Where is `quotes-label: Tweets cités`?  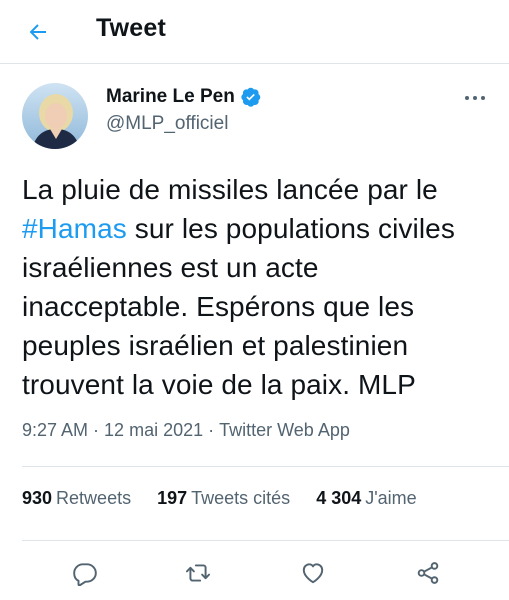
quotes-label: Tweets cités is located at coordinates (241, 498).